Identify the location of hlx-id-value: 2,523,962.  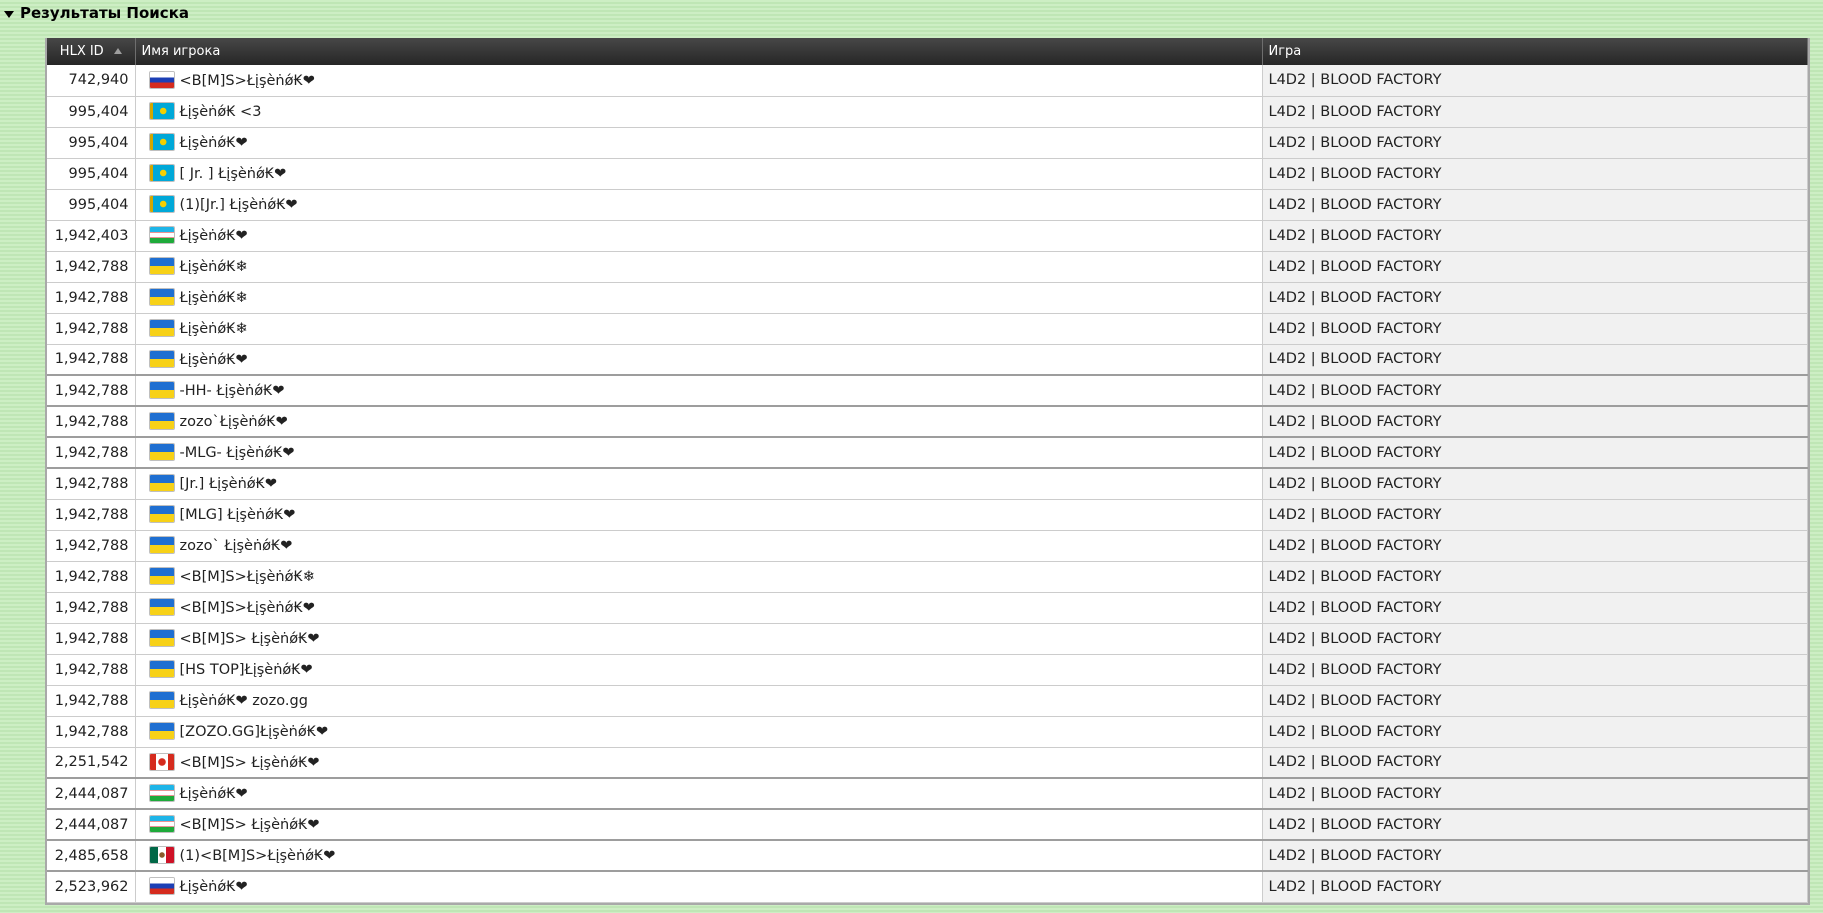
(91, 886).